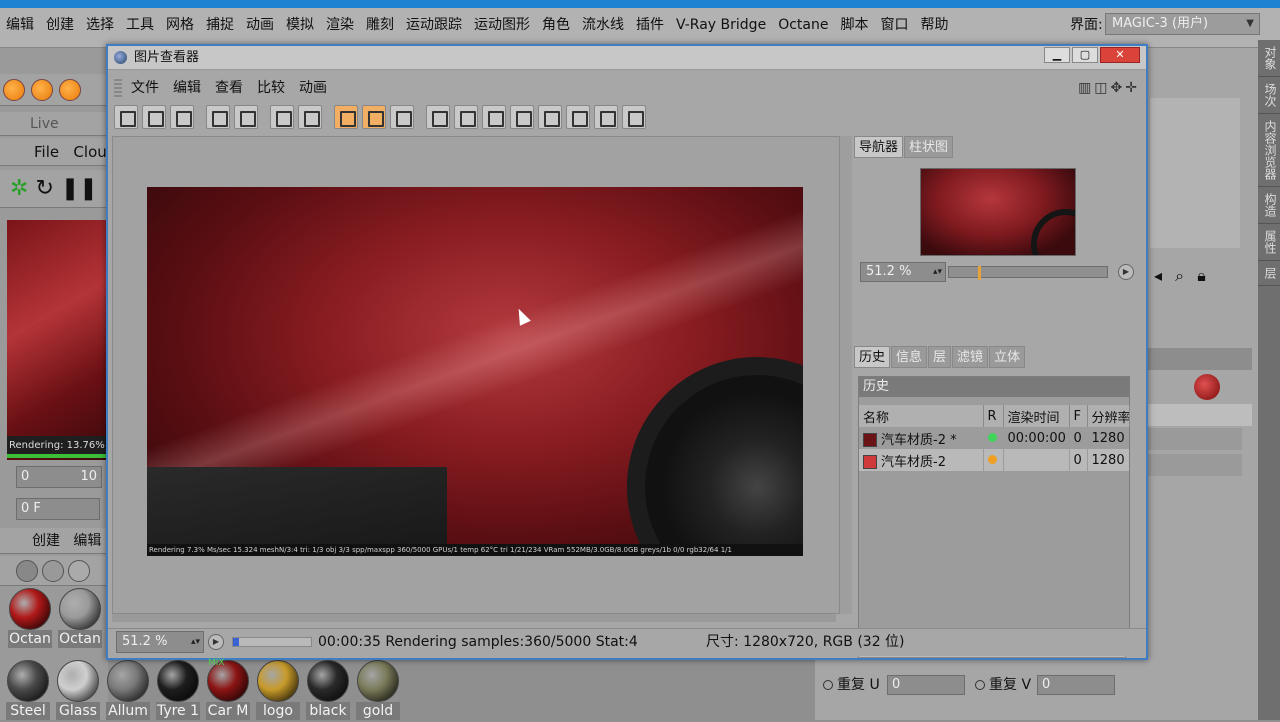 Image resolution: width=1280 pixels, height=722 pixels. Describe the element at coordinates (1269, 58) in the screenshot. I see `side-tab: 对象` at that location.